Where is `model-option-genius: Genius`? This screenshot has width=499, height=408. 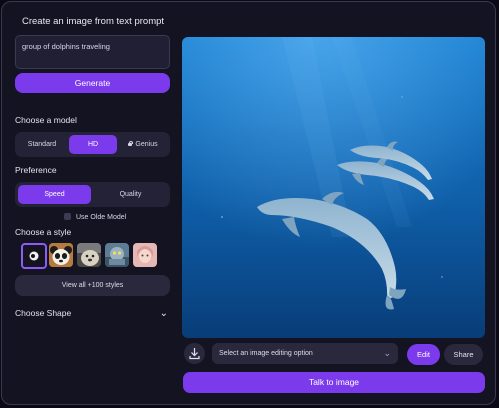 model-option-genius: Genius is located at coordinates (143, 144).